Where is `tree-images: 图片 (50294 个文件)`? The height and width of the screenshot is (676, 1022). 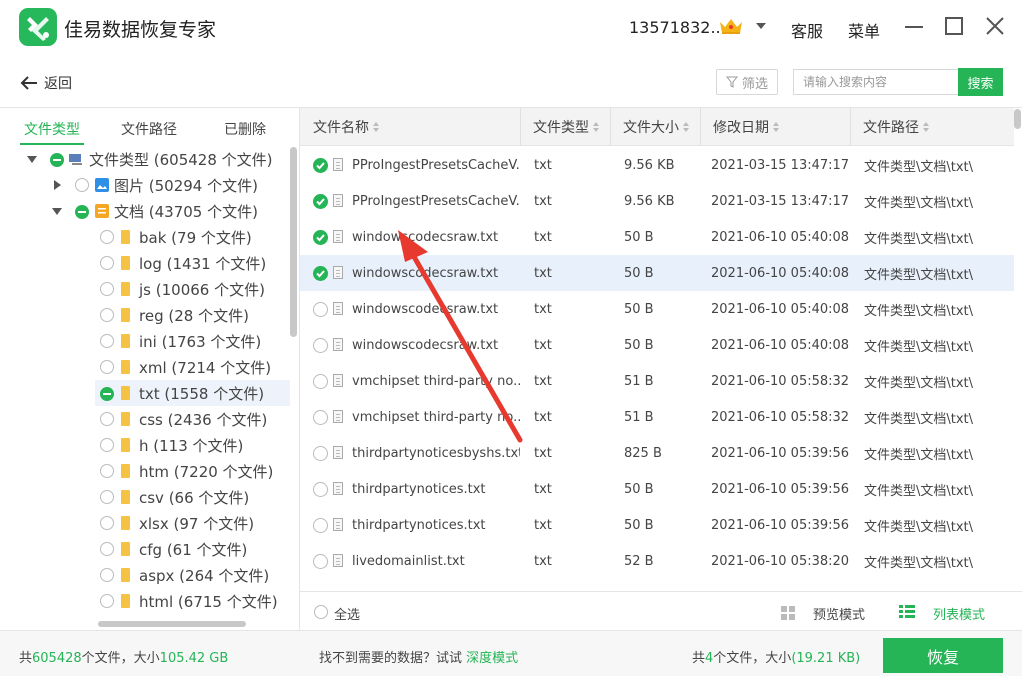 tree-images: 图片 (50294 个文件) is located at coordinates (145, 185).